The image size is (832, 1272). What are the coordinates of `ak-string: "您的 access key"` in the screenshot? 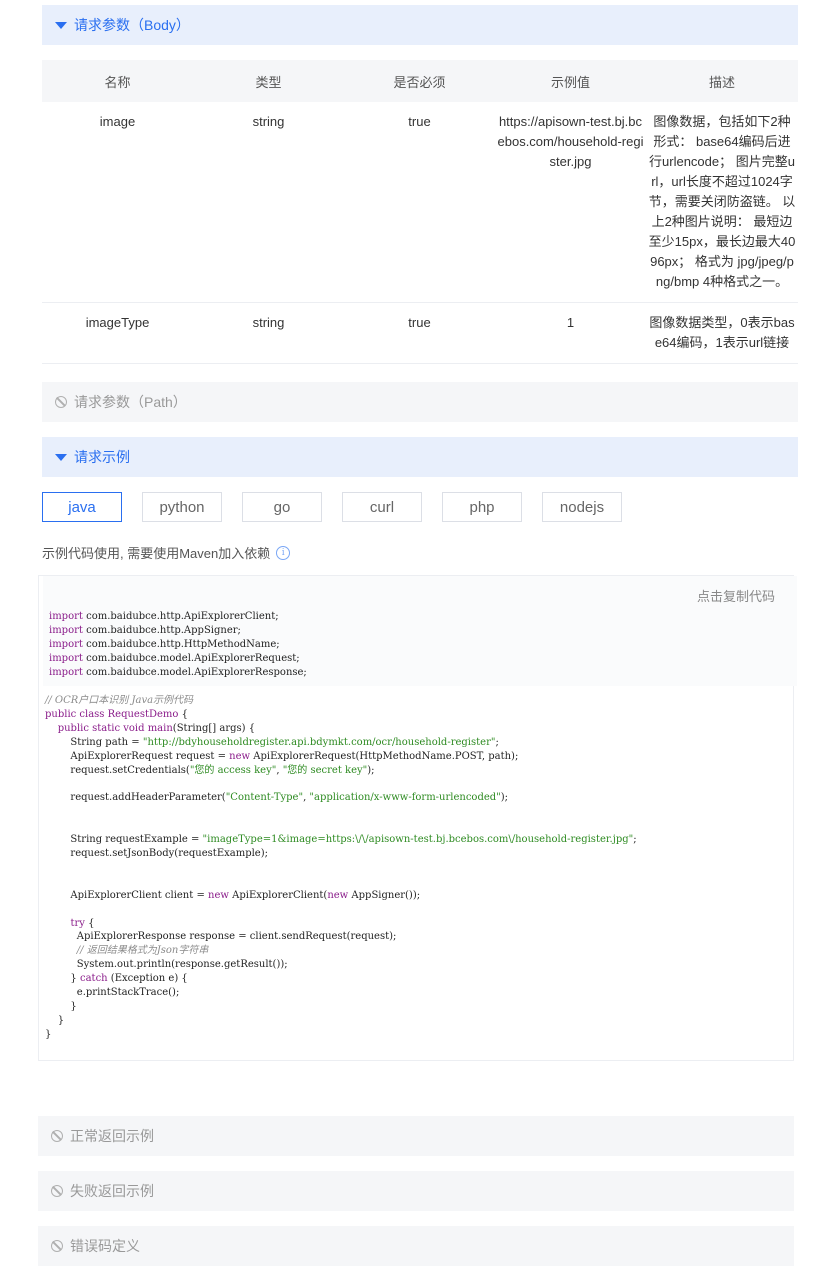 It's located at (233, 770).